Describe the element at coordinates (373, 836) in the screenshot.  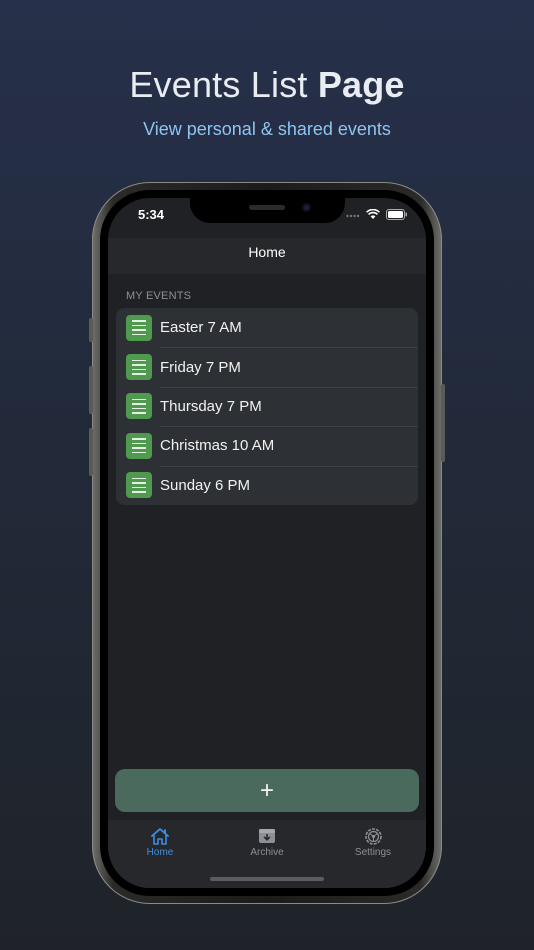
I see `gear-icon` at that location.